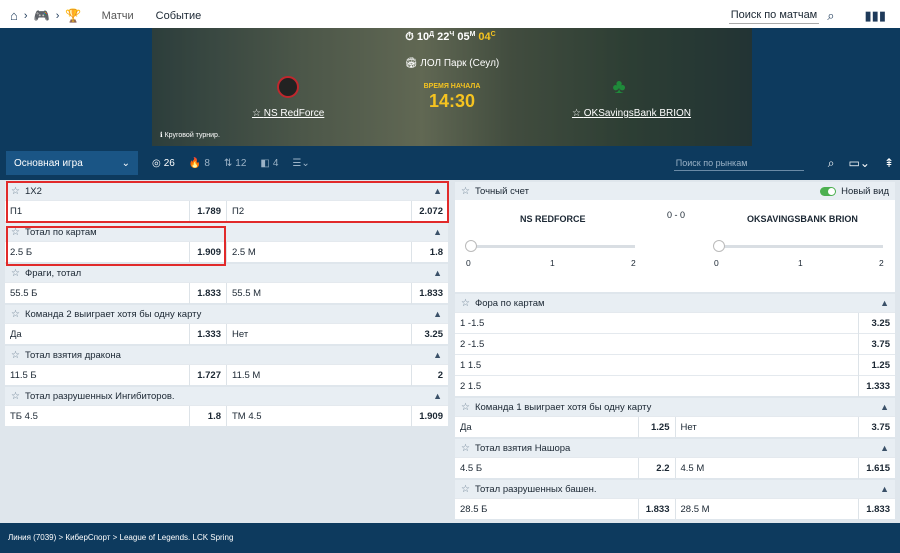 This screenshot has height=553, width=900. What do you see at coordinates (874, 468) in the screenshot?
I see `odds-value: 1.615` at bounding box center [874, 468].